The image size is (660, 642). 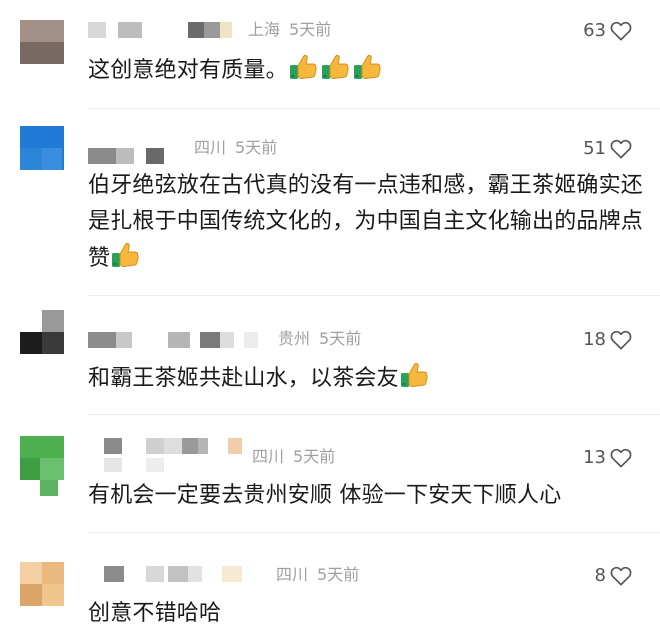 I want to click on like-count: 51, so click(x=594, y=148).